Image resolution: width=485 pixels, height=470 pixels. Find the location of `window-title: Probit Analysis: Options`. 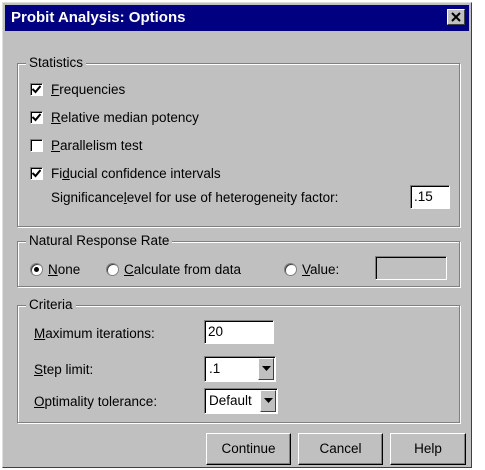

window-title: Probit Analysis: Options is located at coordinates (98, 17).